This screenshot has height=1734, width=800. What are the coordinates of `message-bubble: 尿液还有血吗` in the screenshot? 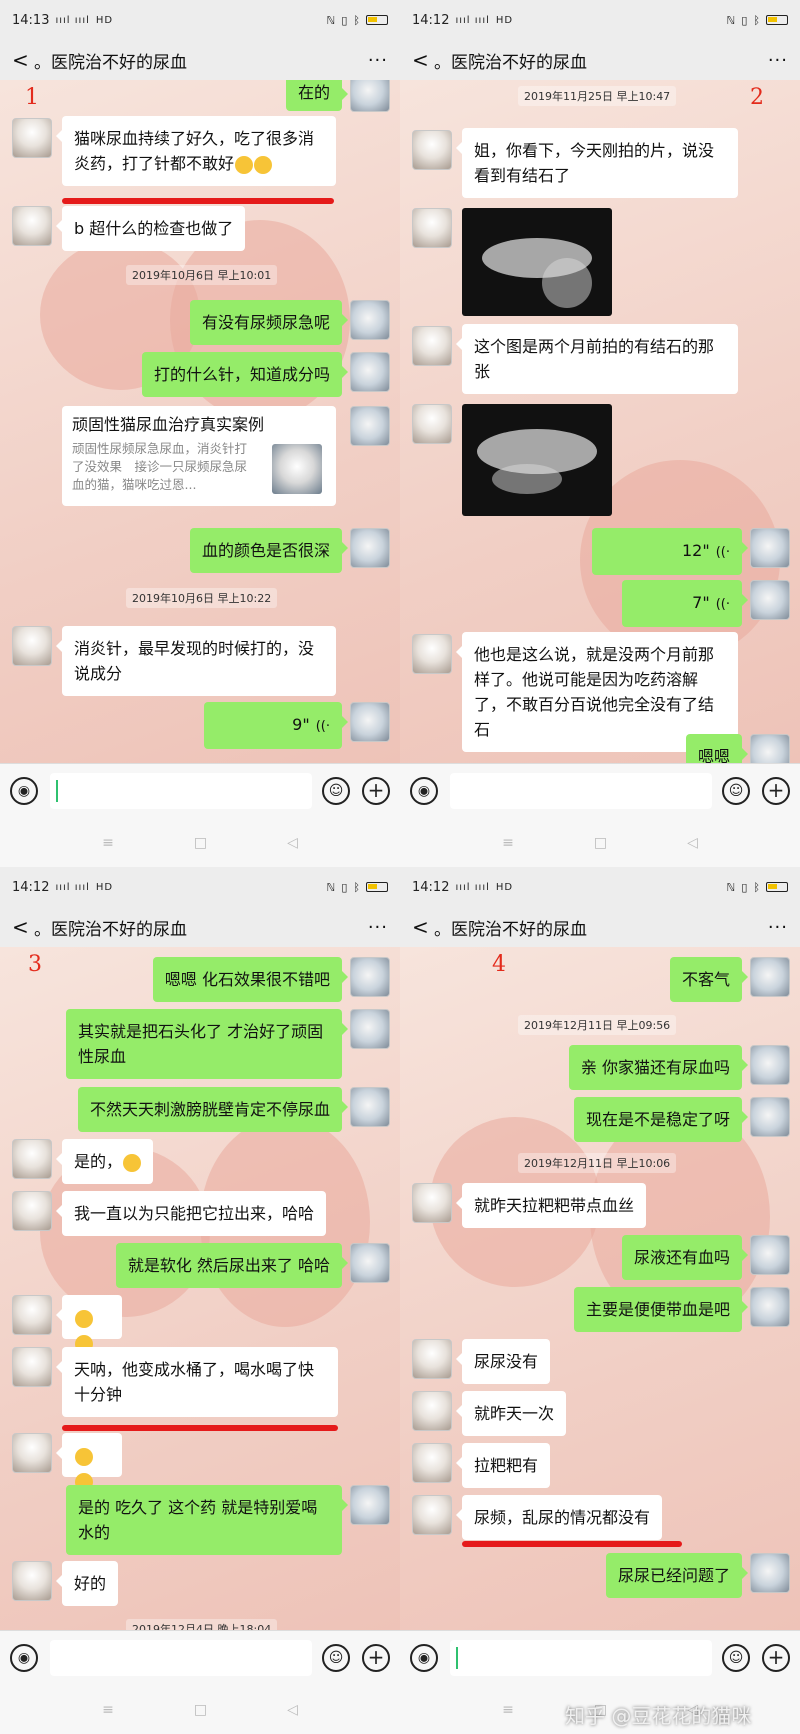 It's located at (685, 1257).